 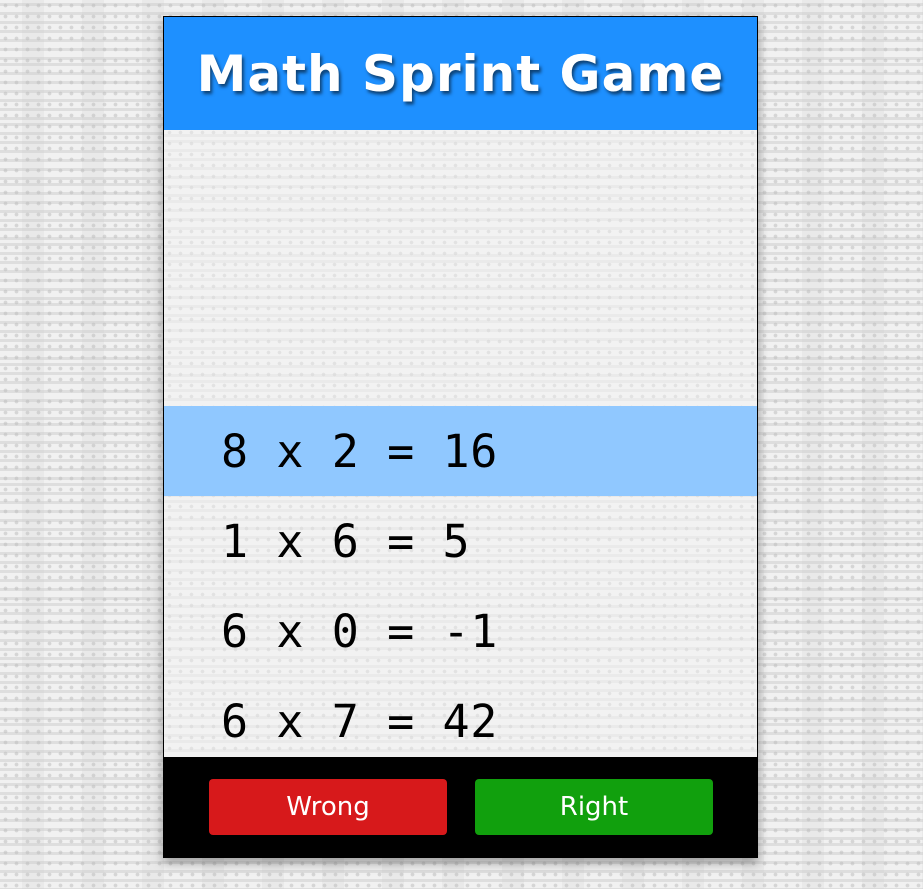 I want to click on equation-item: 6 x 7 = 42, so click(x=460, y=717).